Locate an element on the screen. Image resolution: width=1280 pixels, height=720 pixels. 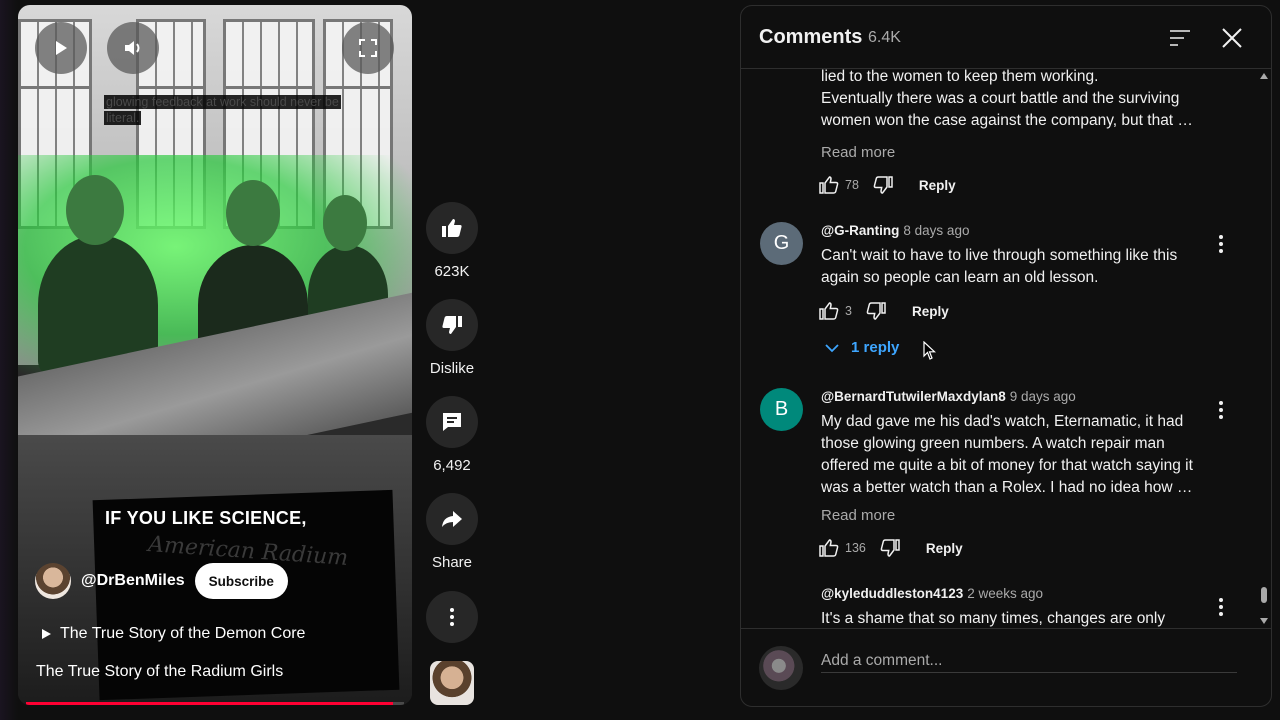
comment-author: @BernardTutwilerMaxdylan8 9 days ago is located at coordinates (948, 396).